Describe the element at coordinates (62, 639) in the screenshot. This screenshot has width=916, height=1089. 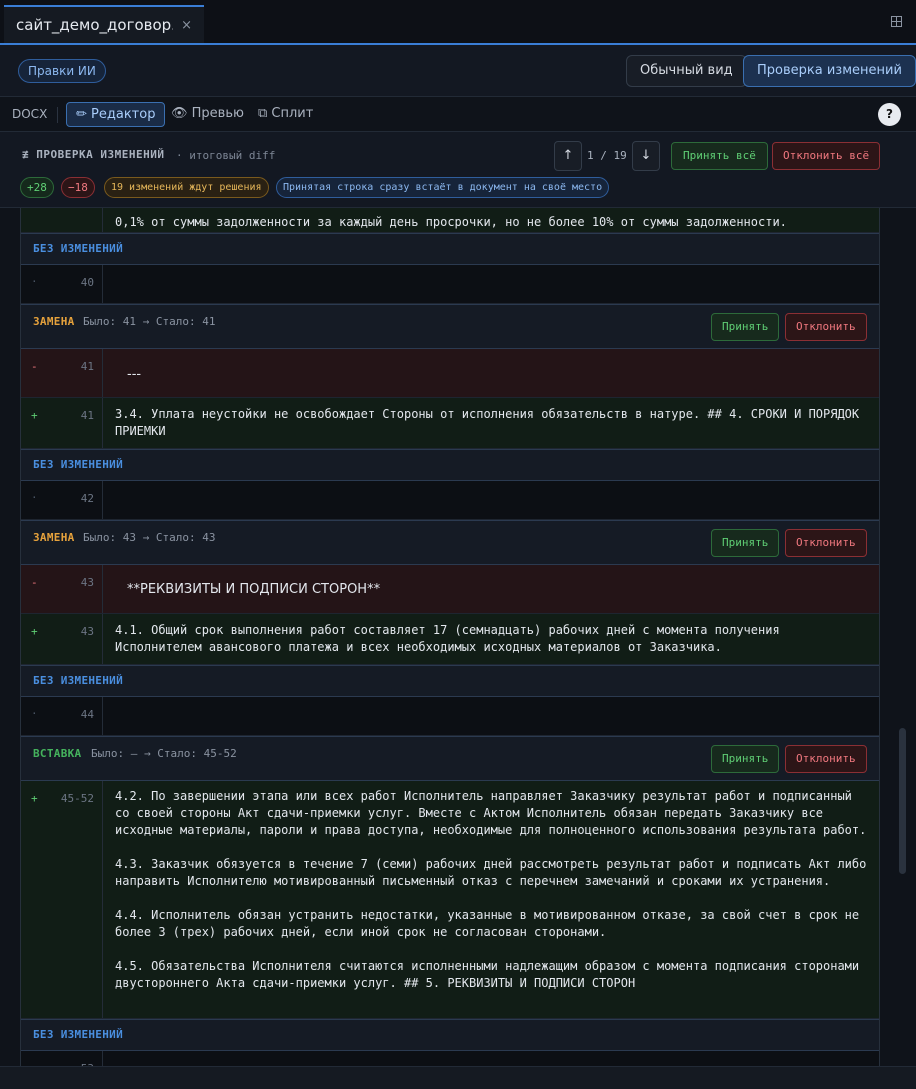
I see `diff-gutter: + 43` at that location.